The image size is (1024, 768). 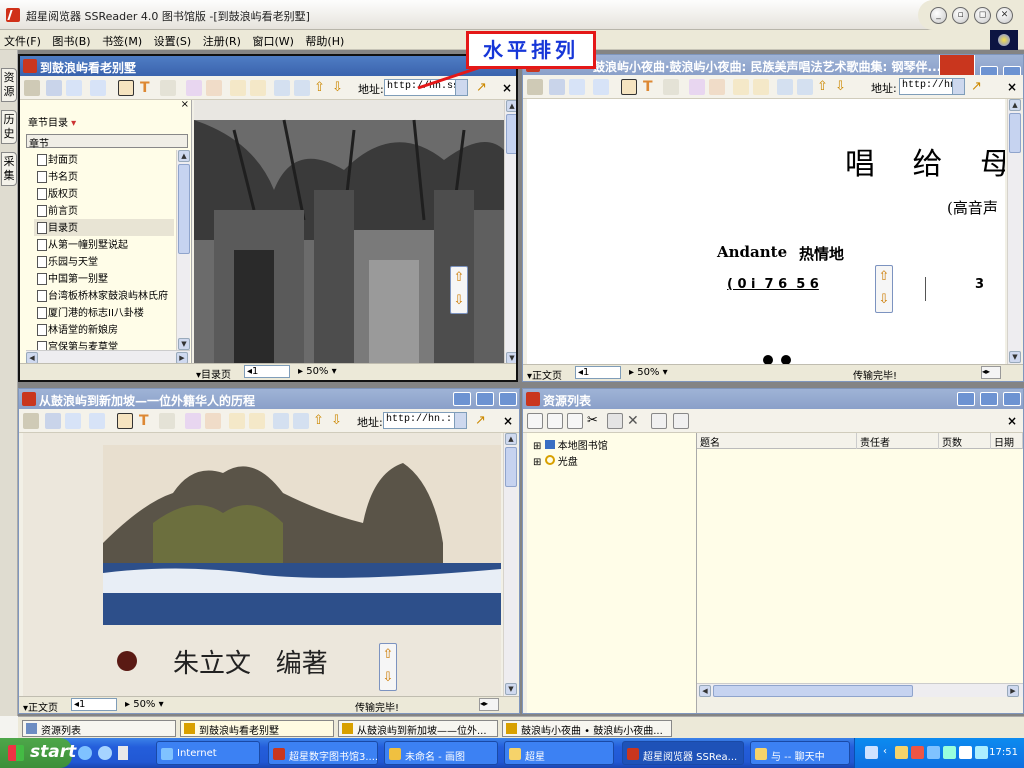 What do you see at coordinates (52, 121) in the screenshot?
I see `toc-header: 章节目录 ▾` at bounding box center [52, 121].